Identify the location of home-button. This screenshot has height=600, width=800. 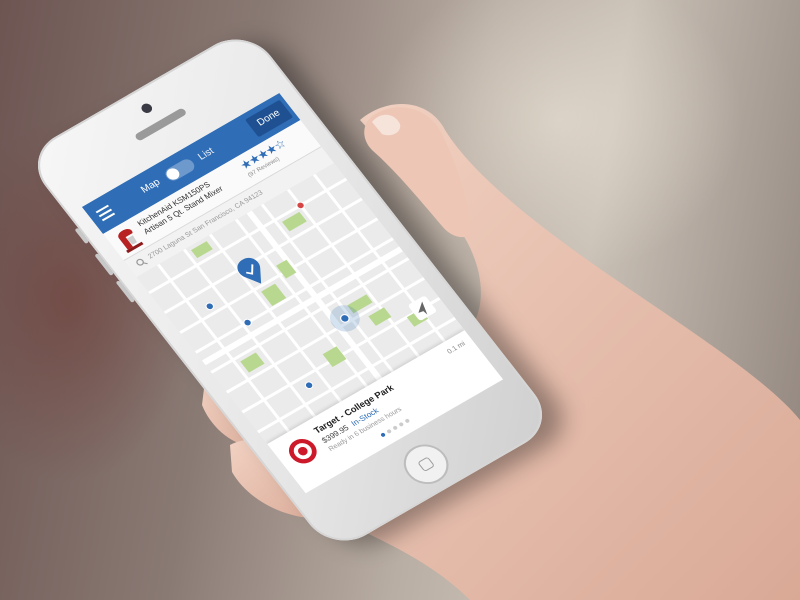
(426, 464).